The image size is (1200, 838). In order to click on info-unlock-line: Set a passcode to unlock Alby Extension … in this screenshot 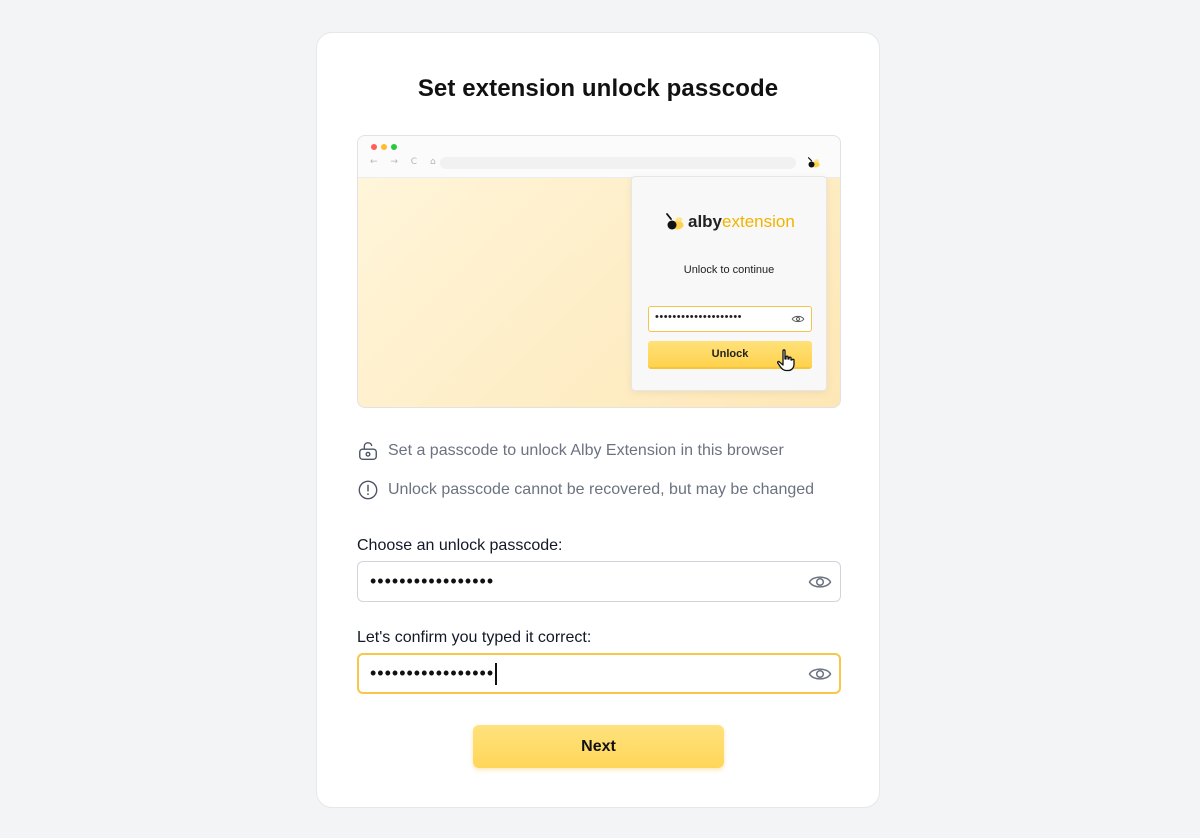, I will do `click(570, 451)`.